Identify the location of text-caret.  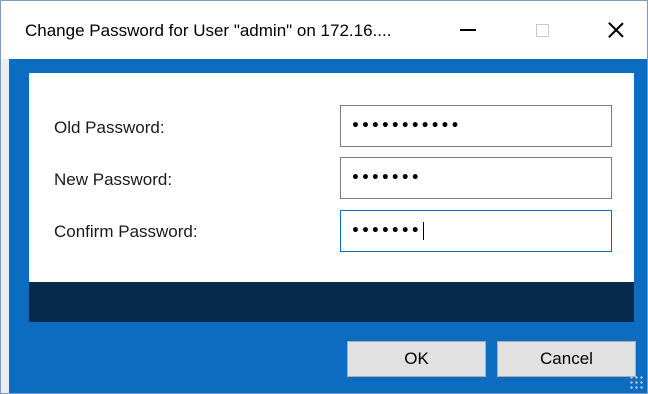
(423, 231).